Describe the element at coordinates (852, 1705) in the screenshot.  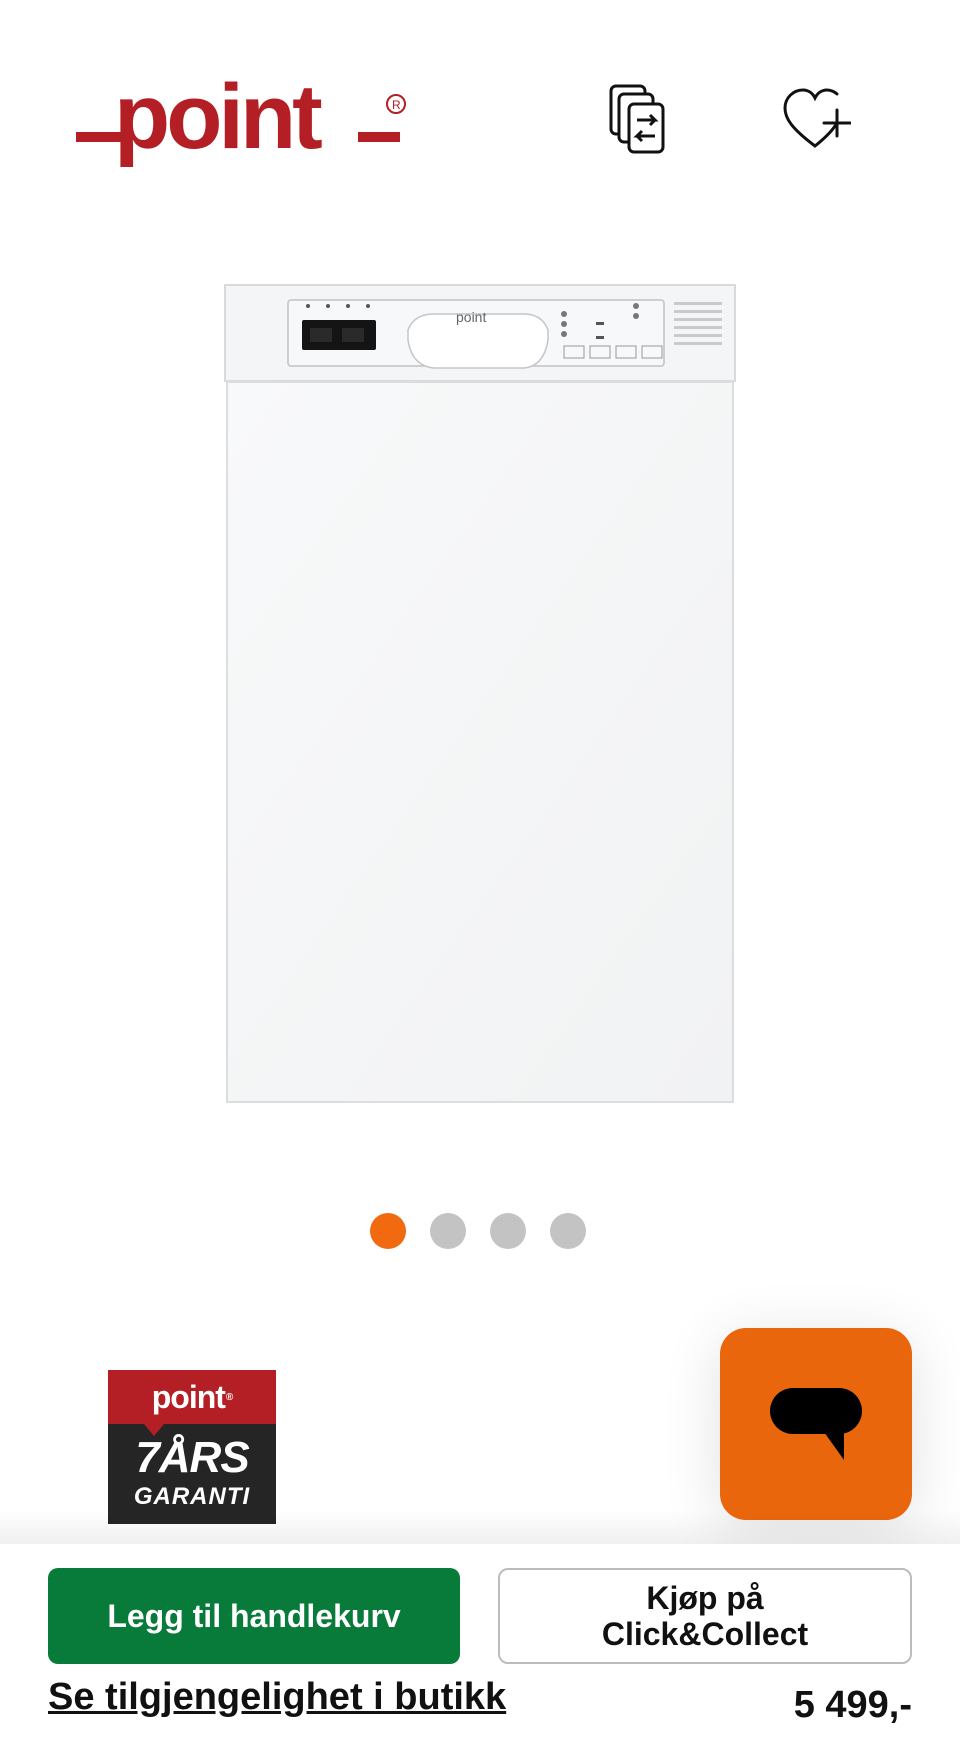
I see `product-price: 5 499,-` at that location.